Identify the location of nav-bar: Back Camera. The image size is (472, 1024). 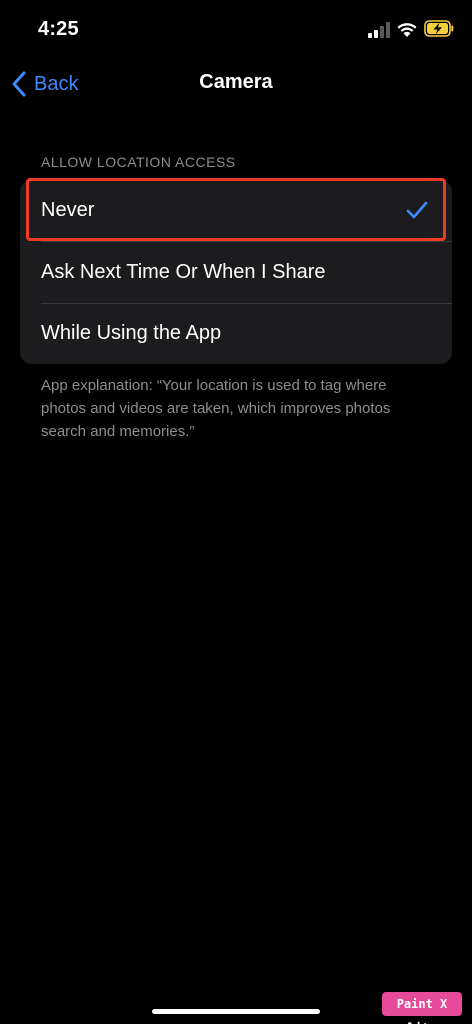
(236, 84).